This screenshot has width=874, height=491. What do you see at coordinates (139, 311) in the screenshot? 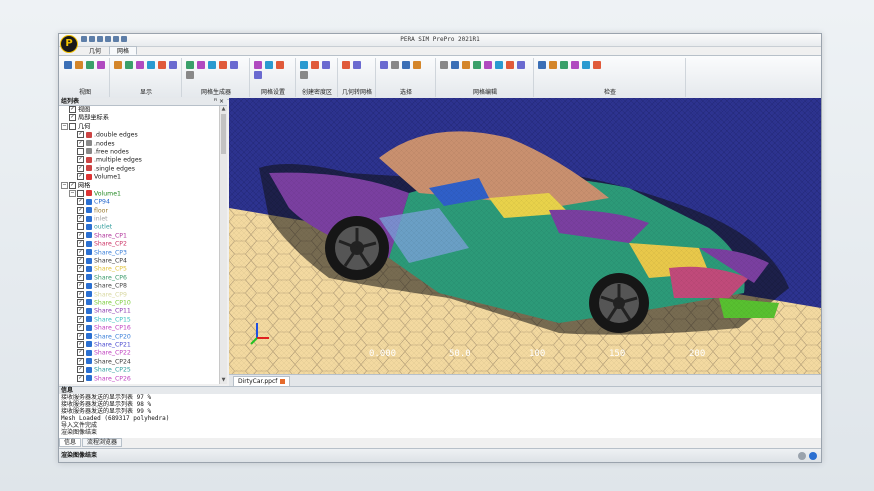
I see `tree-item: ✓ Share_CP11` at bounding box center [139, 311].